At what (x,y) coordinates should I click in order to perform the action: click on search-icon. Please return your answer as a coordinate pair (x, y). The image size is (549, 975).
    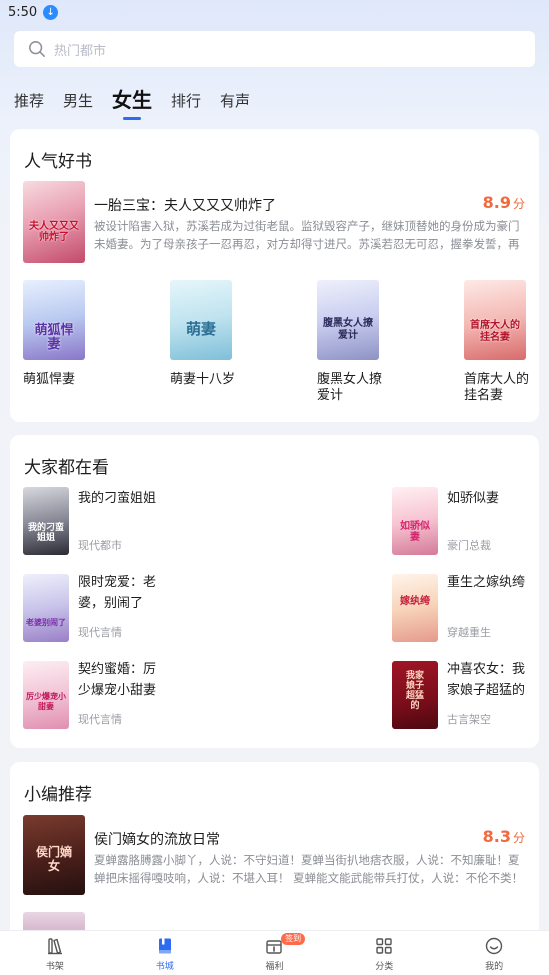
    Looking at the image, I should click on (37, 49).